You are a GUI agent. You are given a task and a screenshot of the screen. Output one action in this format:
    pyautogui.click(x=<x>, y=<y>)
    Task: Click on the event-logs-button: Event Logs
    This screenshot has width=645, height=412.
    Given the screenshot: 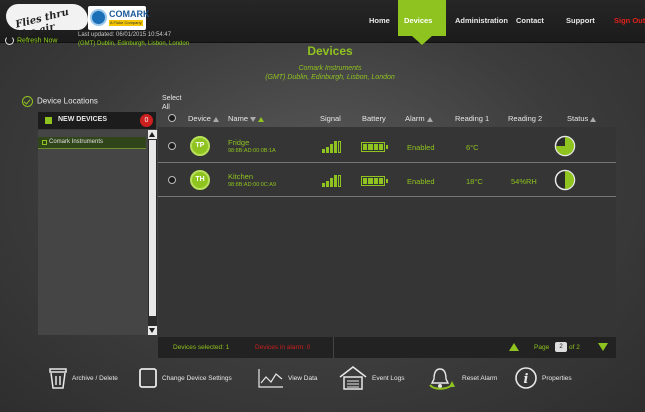 What is the action you would take?
    pyautogui.click(x=371, y=378)
    